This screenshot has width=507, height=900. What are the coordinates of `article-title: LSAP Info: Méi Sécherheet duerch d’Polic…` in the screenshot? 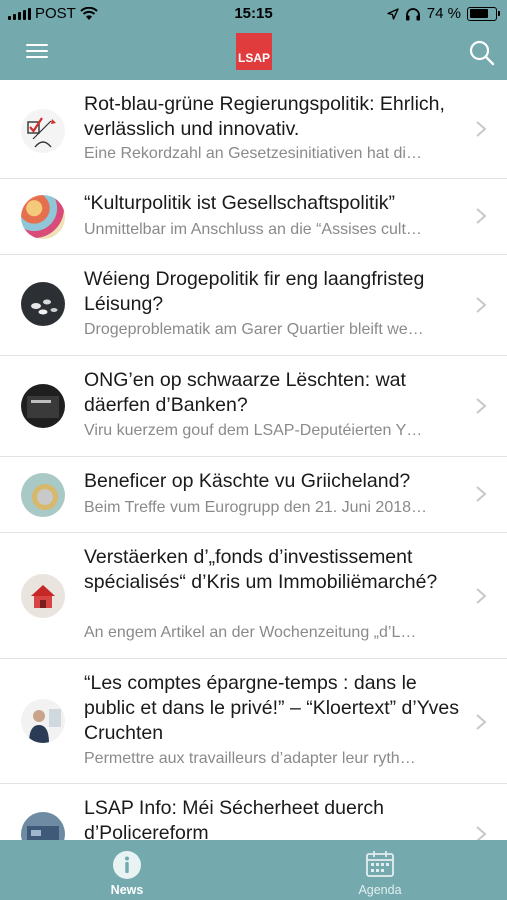 It's located at (234, 818).